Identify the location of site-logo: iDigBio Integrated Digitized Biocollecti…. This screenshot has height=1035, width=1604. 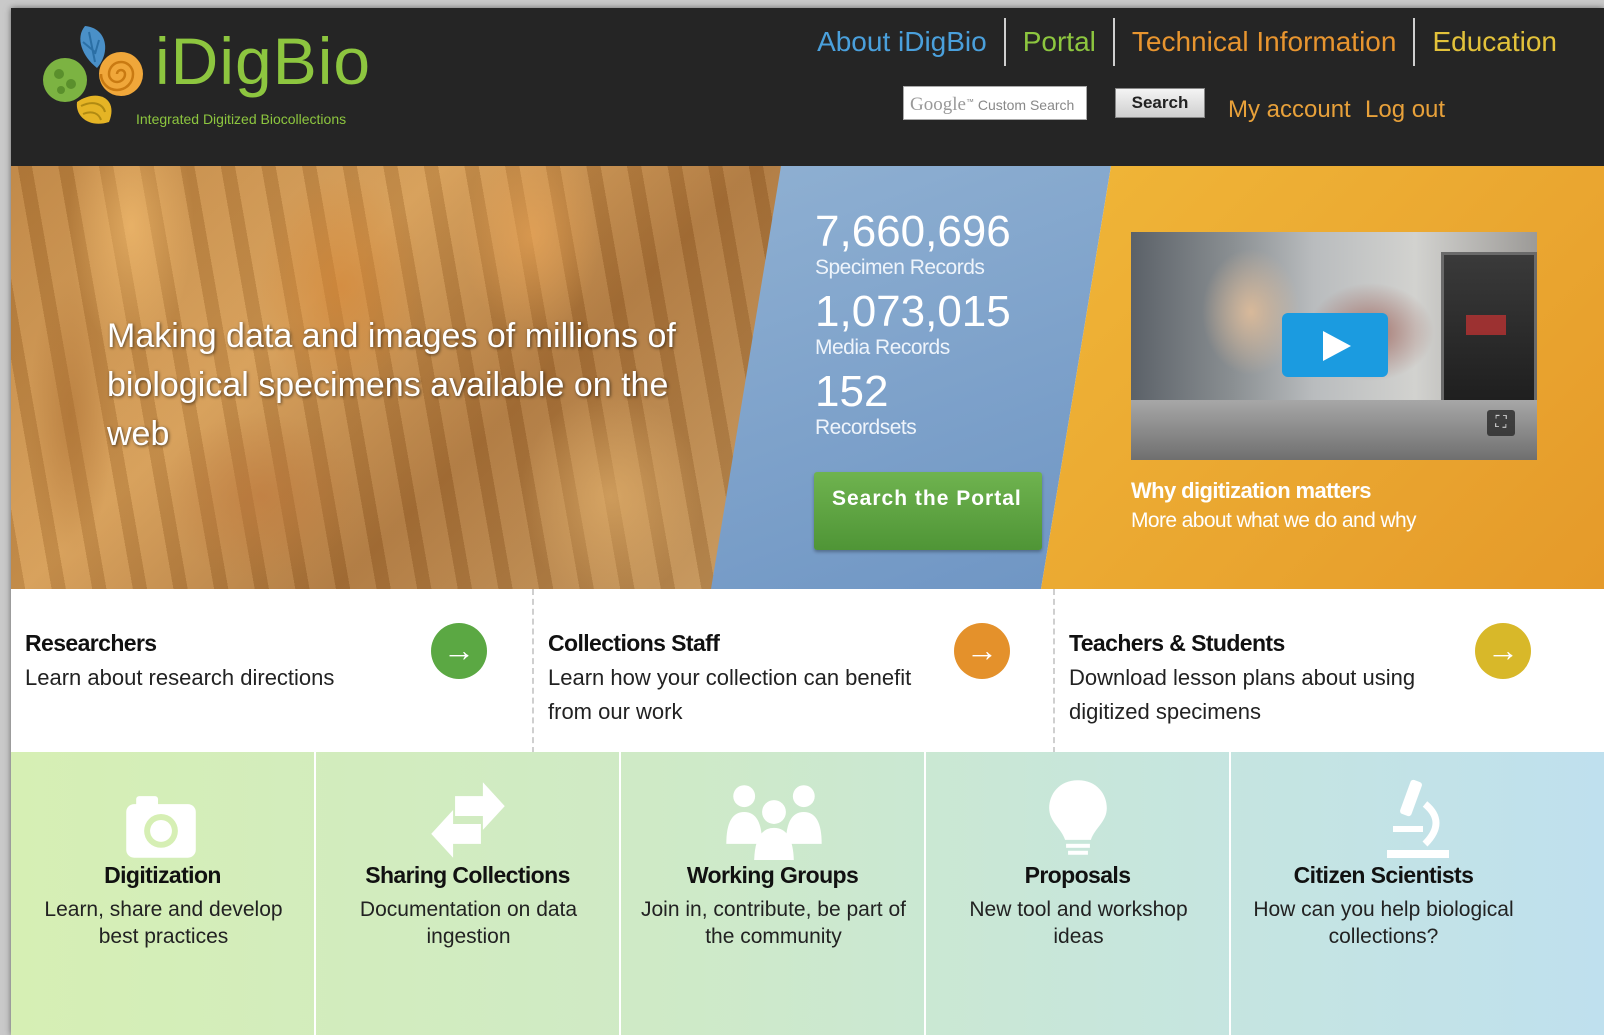
(217, 73).